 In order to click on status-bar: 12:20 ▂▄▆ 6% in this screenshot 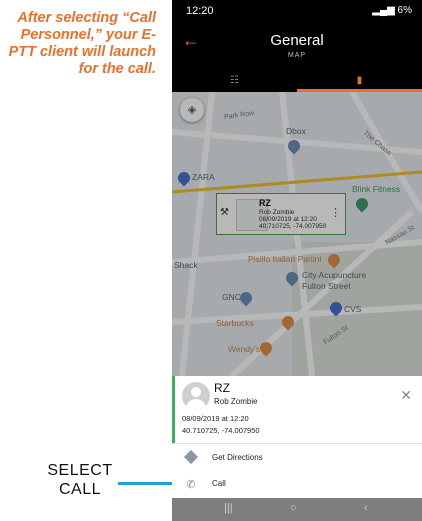, I will do `click(297, 11)`.